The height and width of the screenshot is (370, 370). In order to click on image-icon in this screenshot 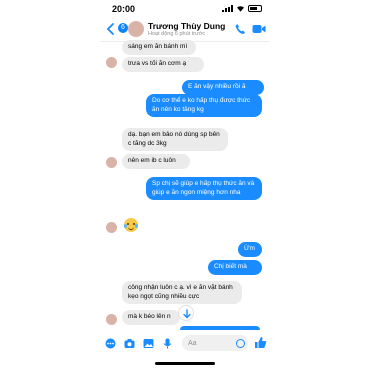, I will do `click(148, 343)`.